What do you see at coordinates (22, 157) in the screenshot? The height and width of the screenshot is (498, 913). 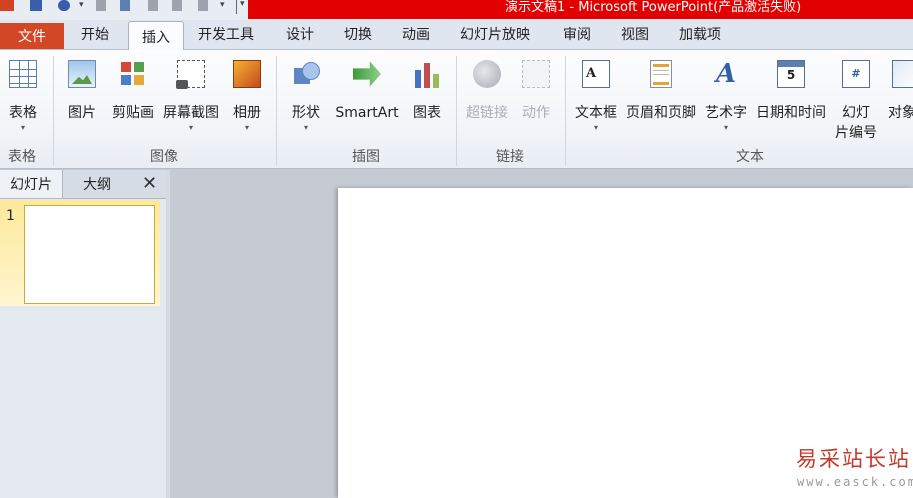 I see `group-label-tables: 表格` at bounding box center [22, 157].